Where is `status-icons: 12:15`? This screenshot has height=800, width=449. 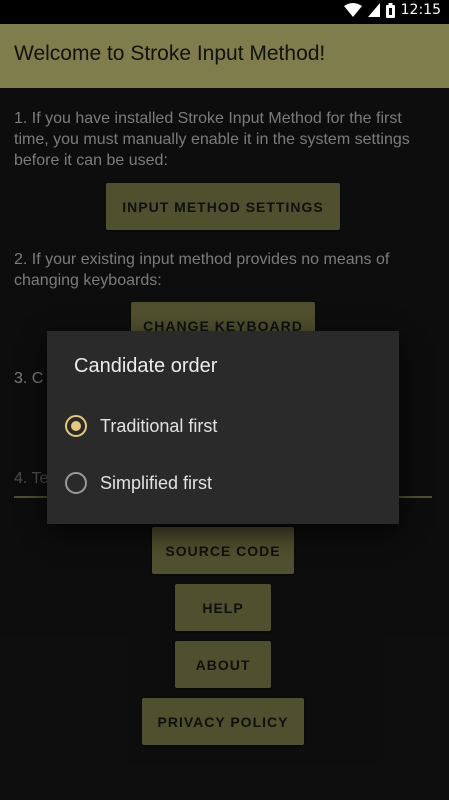 status-icons: 12:15 is located at coordinates (392, 10).